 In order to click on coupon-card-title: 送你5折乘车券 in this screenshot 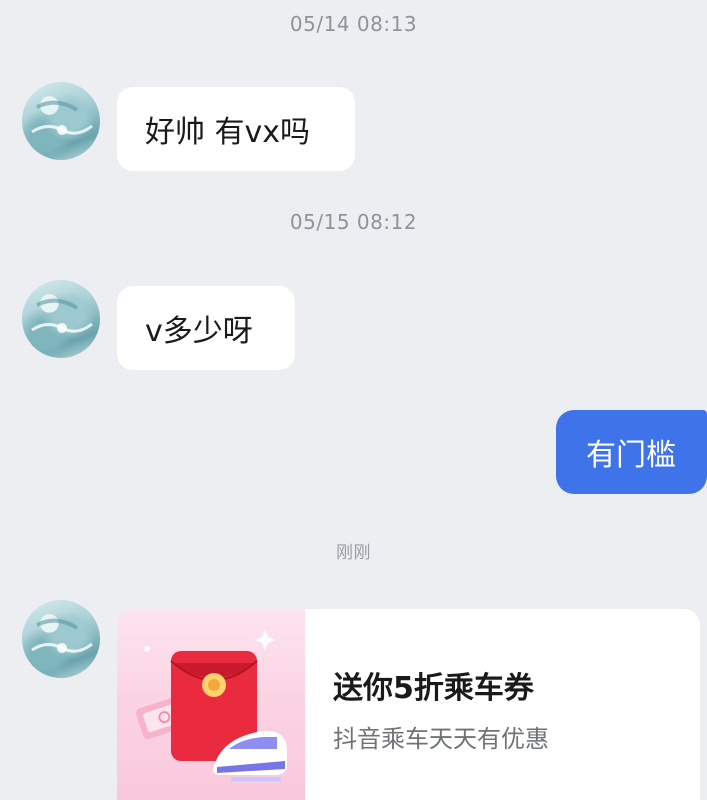, I will do `click(433, 688)`.